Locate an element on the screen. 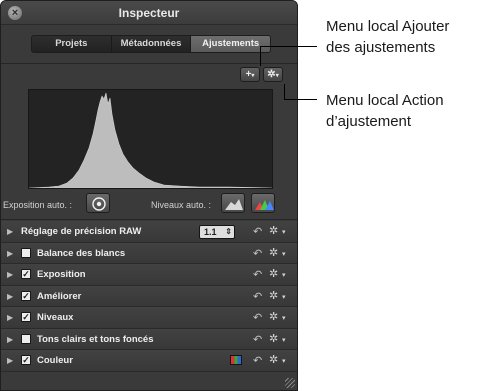 This screenshot has height=391, width=486. histogram is located at coordinates (150, 139).